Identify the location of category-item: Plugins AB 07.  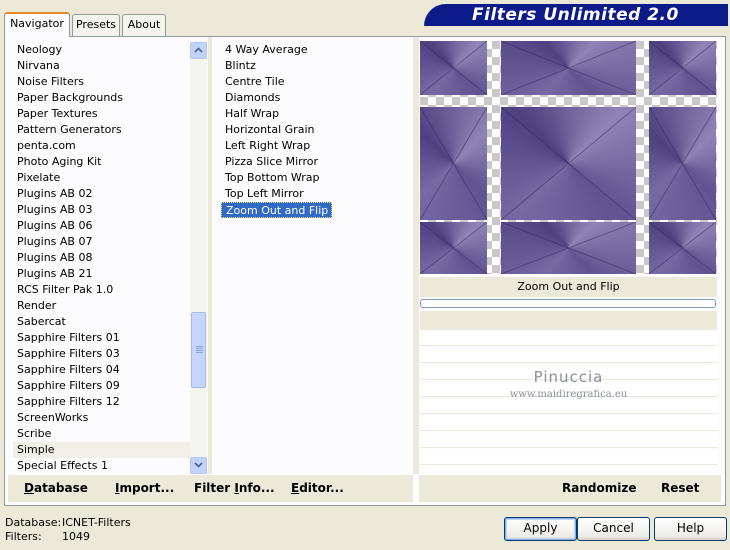
(101, 242).